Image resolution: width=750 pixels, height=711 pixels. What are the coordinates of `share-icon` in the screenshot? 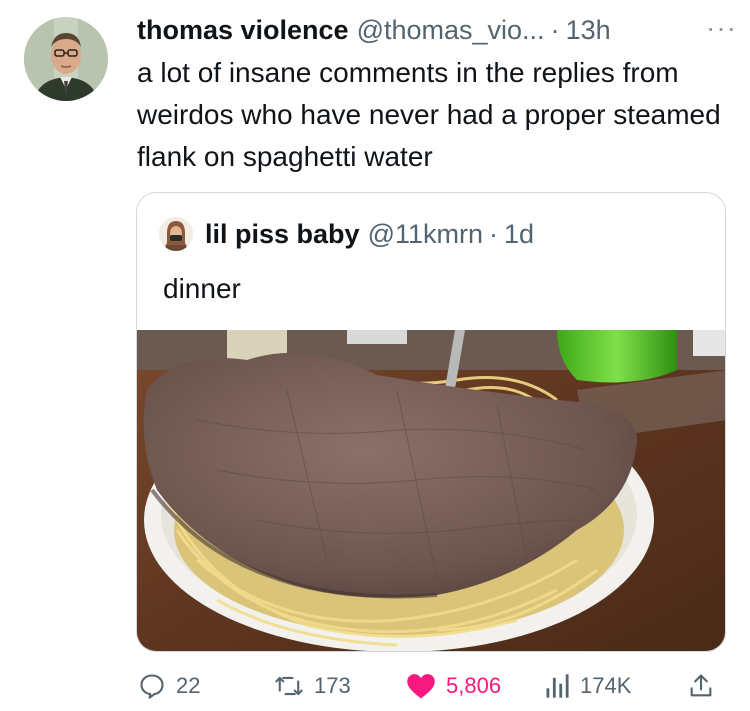 It's located at (701, 685).